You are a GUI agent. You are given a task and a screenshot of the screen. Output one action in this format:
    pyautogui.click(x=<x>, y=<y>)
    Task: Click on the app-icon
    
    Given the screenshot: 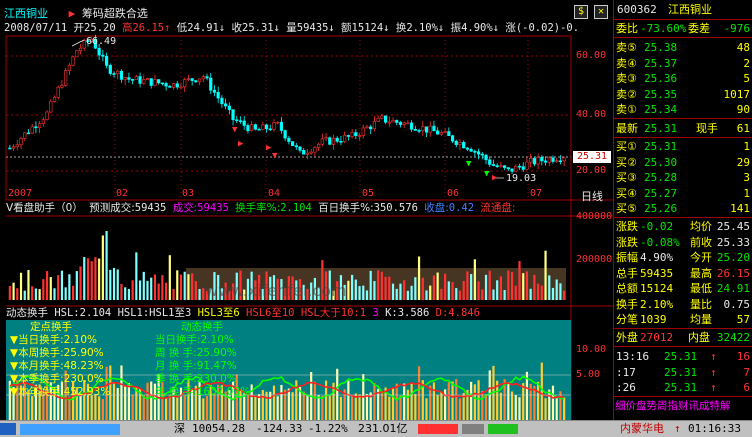 What is the action you would take?
    pyautogui.click(x=8, y=429)
    